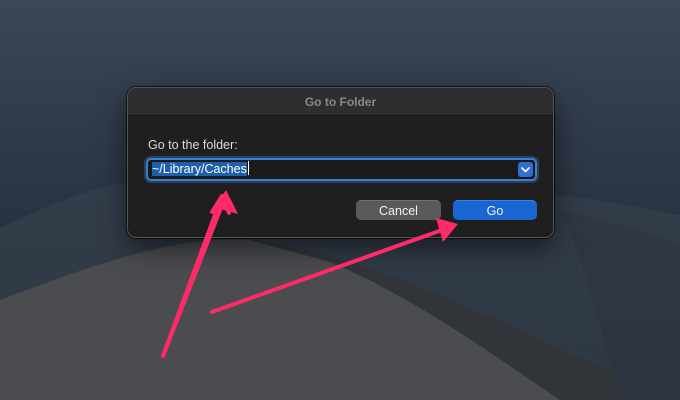 The image size is (680, 400). I want to click on cancel-button: Cancel, so click(398, 210).